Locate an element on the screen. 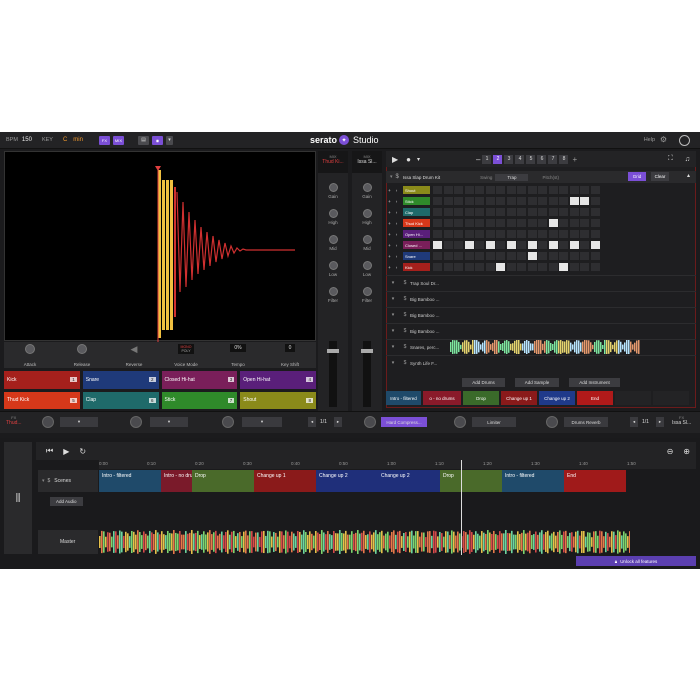 The width and height of the screenshot is (700, 700). key-value: C is located at coordinates (65, 140).